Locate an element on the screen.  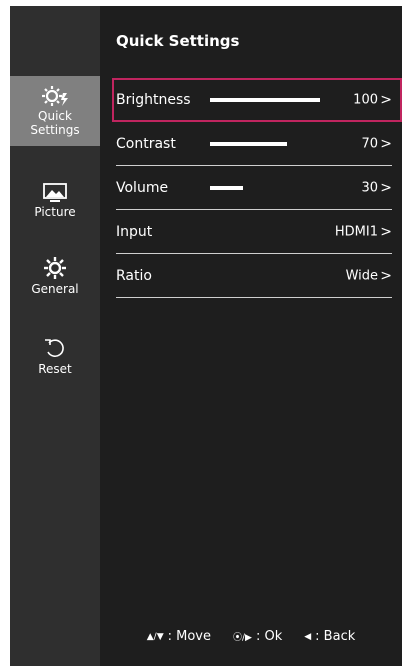
volume-slider is located at coordinates (265, 188).